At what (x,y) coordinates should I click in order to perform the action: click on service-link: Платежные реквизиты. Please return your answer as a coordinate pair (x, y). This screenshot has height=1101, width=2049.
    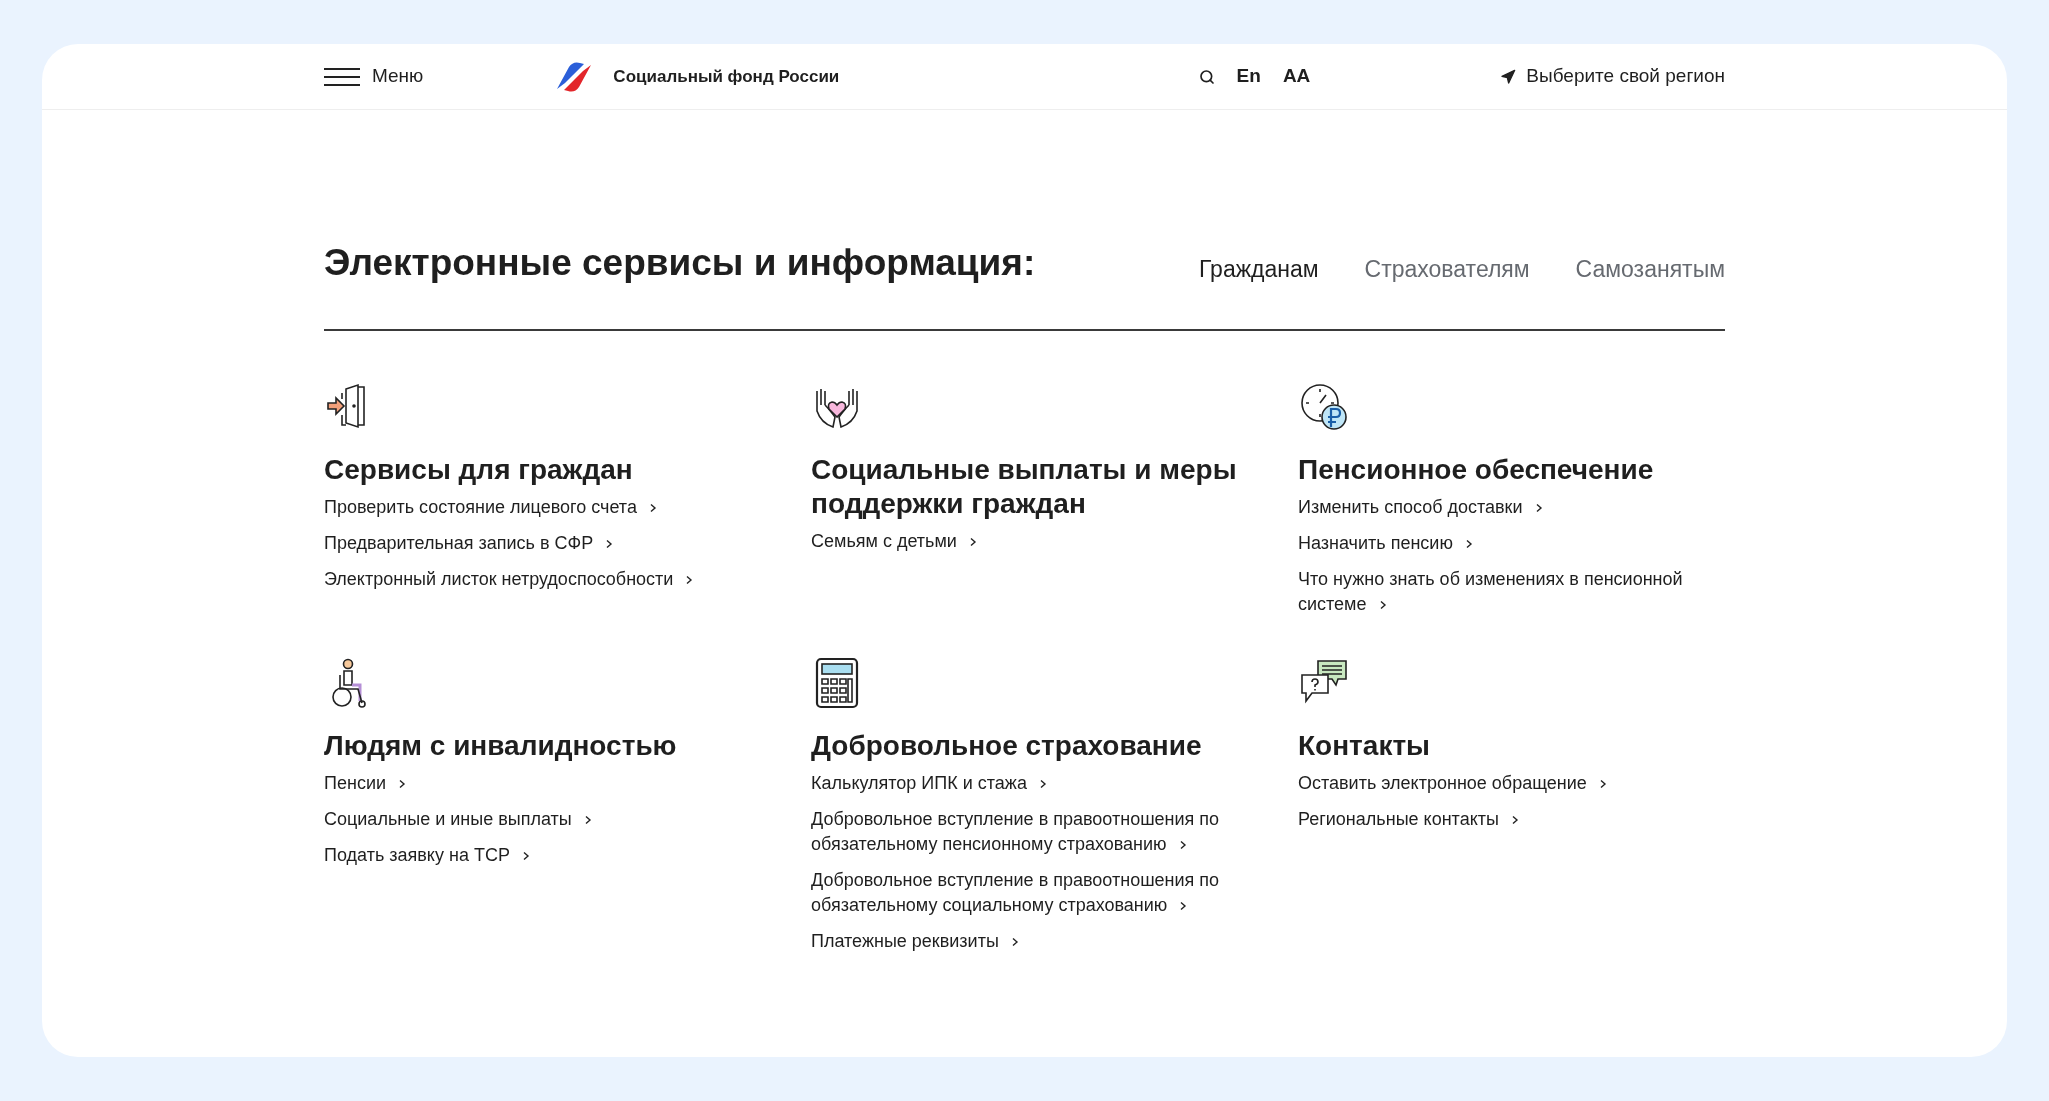
    Looking at the image, I should click on (1024, 941).